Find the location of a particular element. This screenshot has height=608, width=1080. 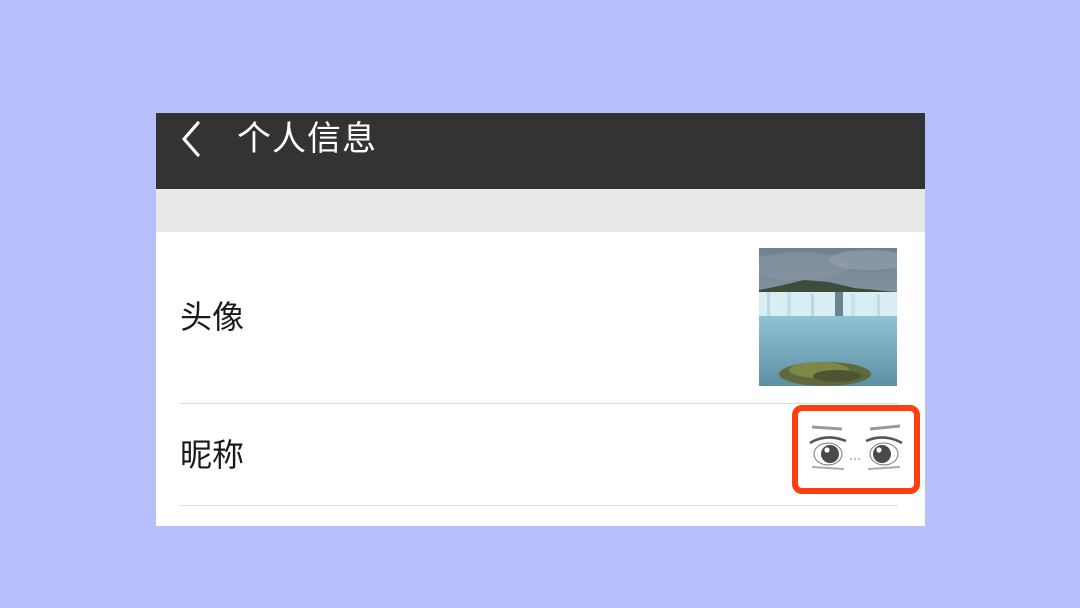

chevron-left-icon is located at coordinates (193, 139).